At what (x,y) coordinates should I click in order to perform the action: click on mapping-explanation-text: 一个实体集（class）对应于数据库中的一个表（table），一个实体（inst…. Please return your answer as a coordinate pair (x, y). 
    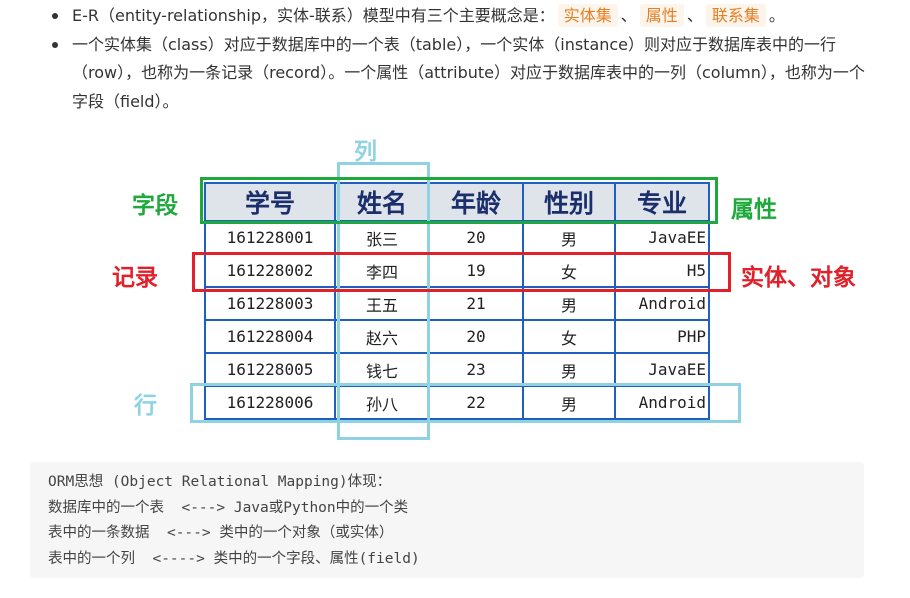
    Looking at the image, I should click on (468, 72).